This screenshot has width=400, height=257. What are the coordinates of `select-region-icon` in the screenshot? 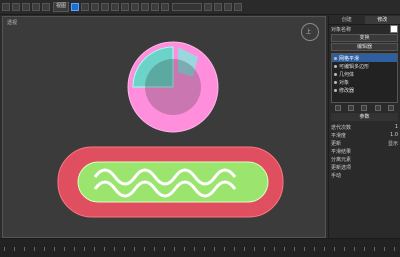 It's located at (85, 7).